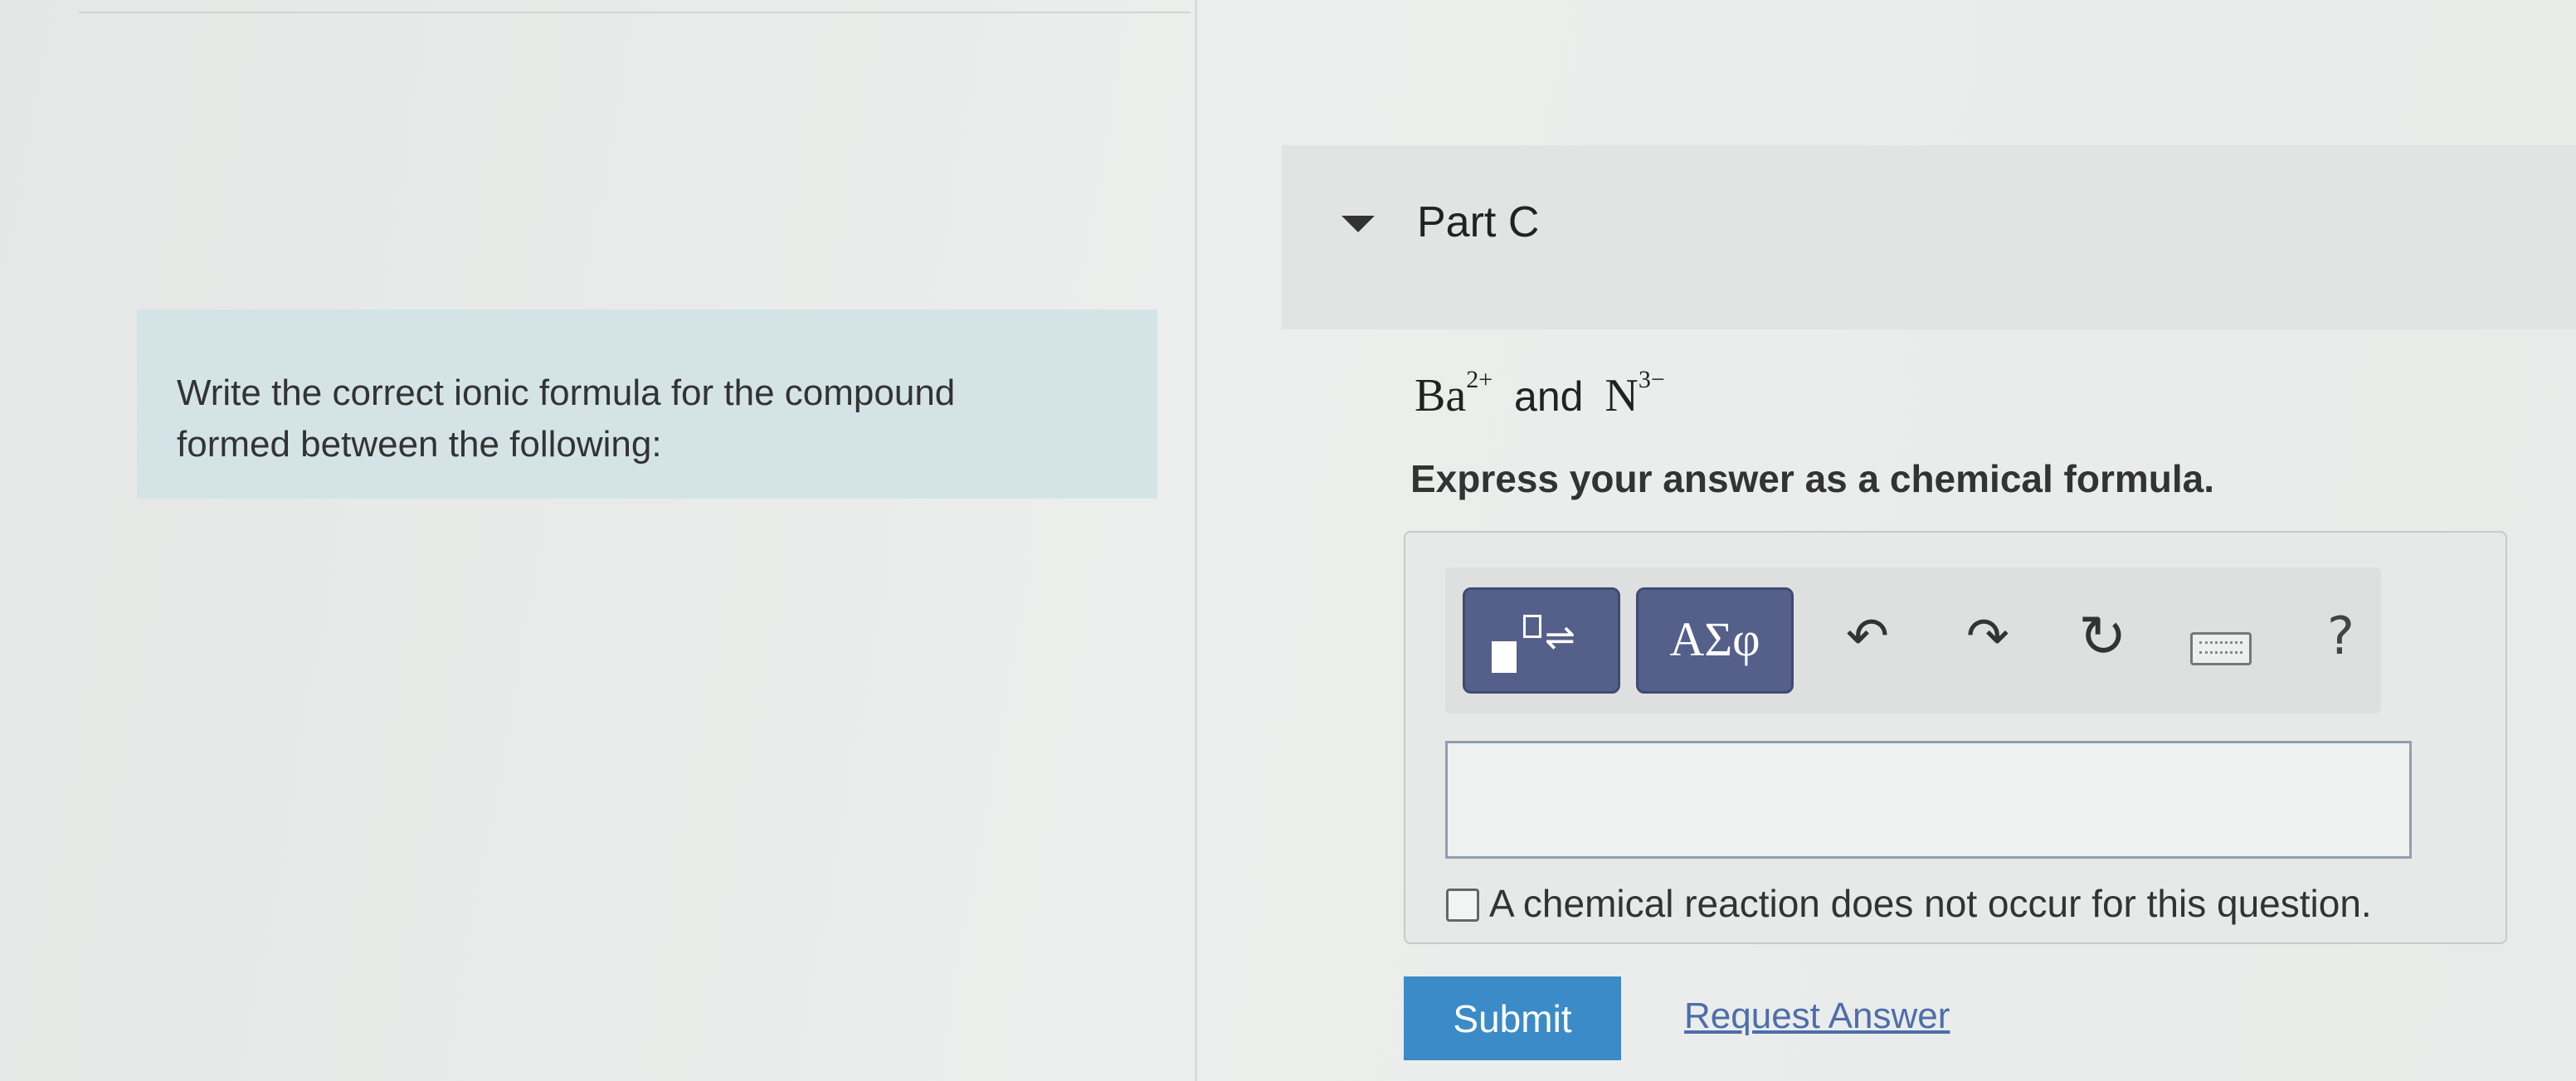  Describe the element at coordinates (1987, 636) in the screenshot. I see `redo-icon: ↷` at that location.